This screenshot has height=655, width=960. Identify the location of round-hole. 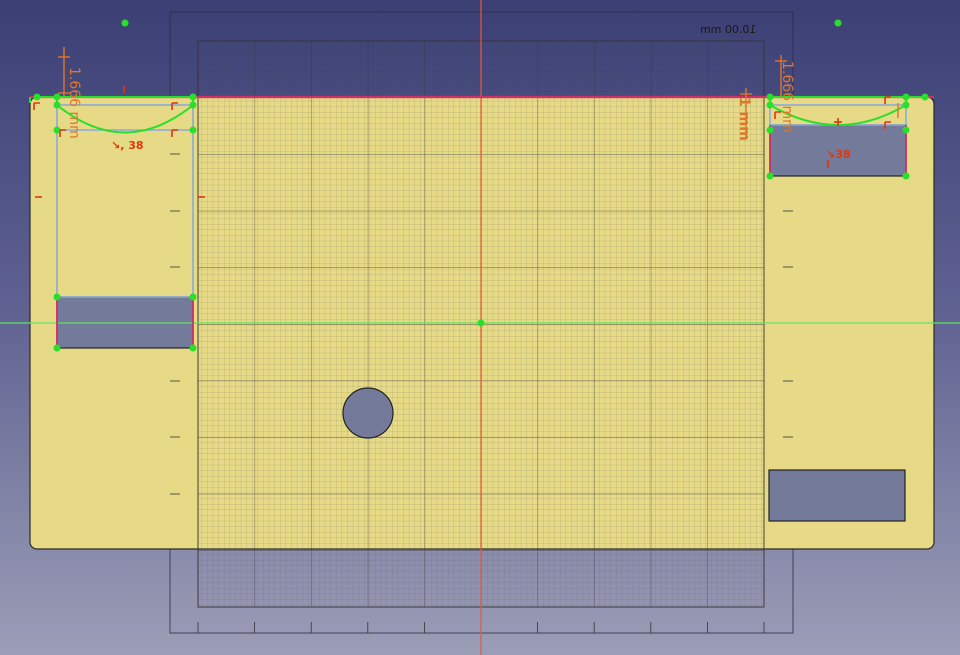
(368, 413).